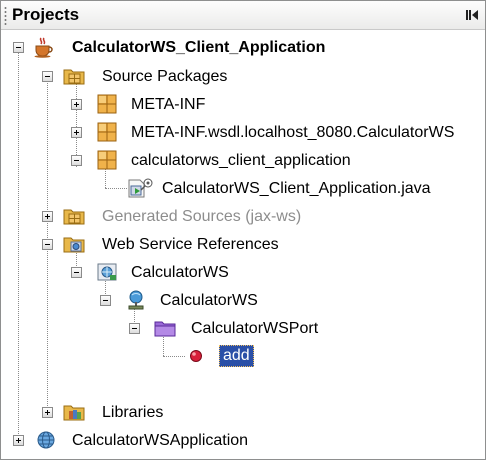 The image size is (486, 460). Describe the element at coordinates (46, 440) in the screenshot. I see `web-application-icon` at that location.